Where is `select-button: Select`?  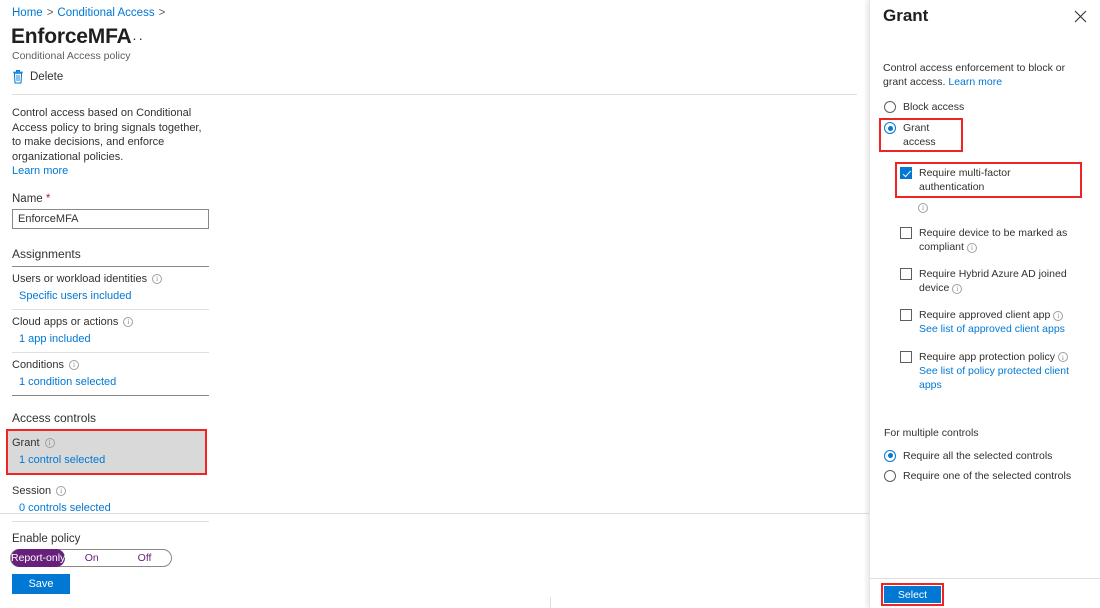 select-button: Select is located at coordinates (912, 594).